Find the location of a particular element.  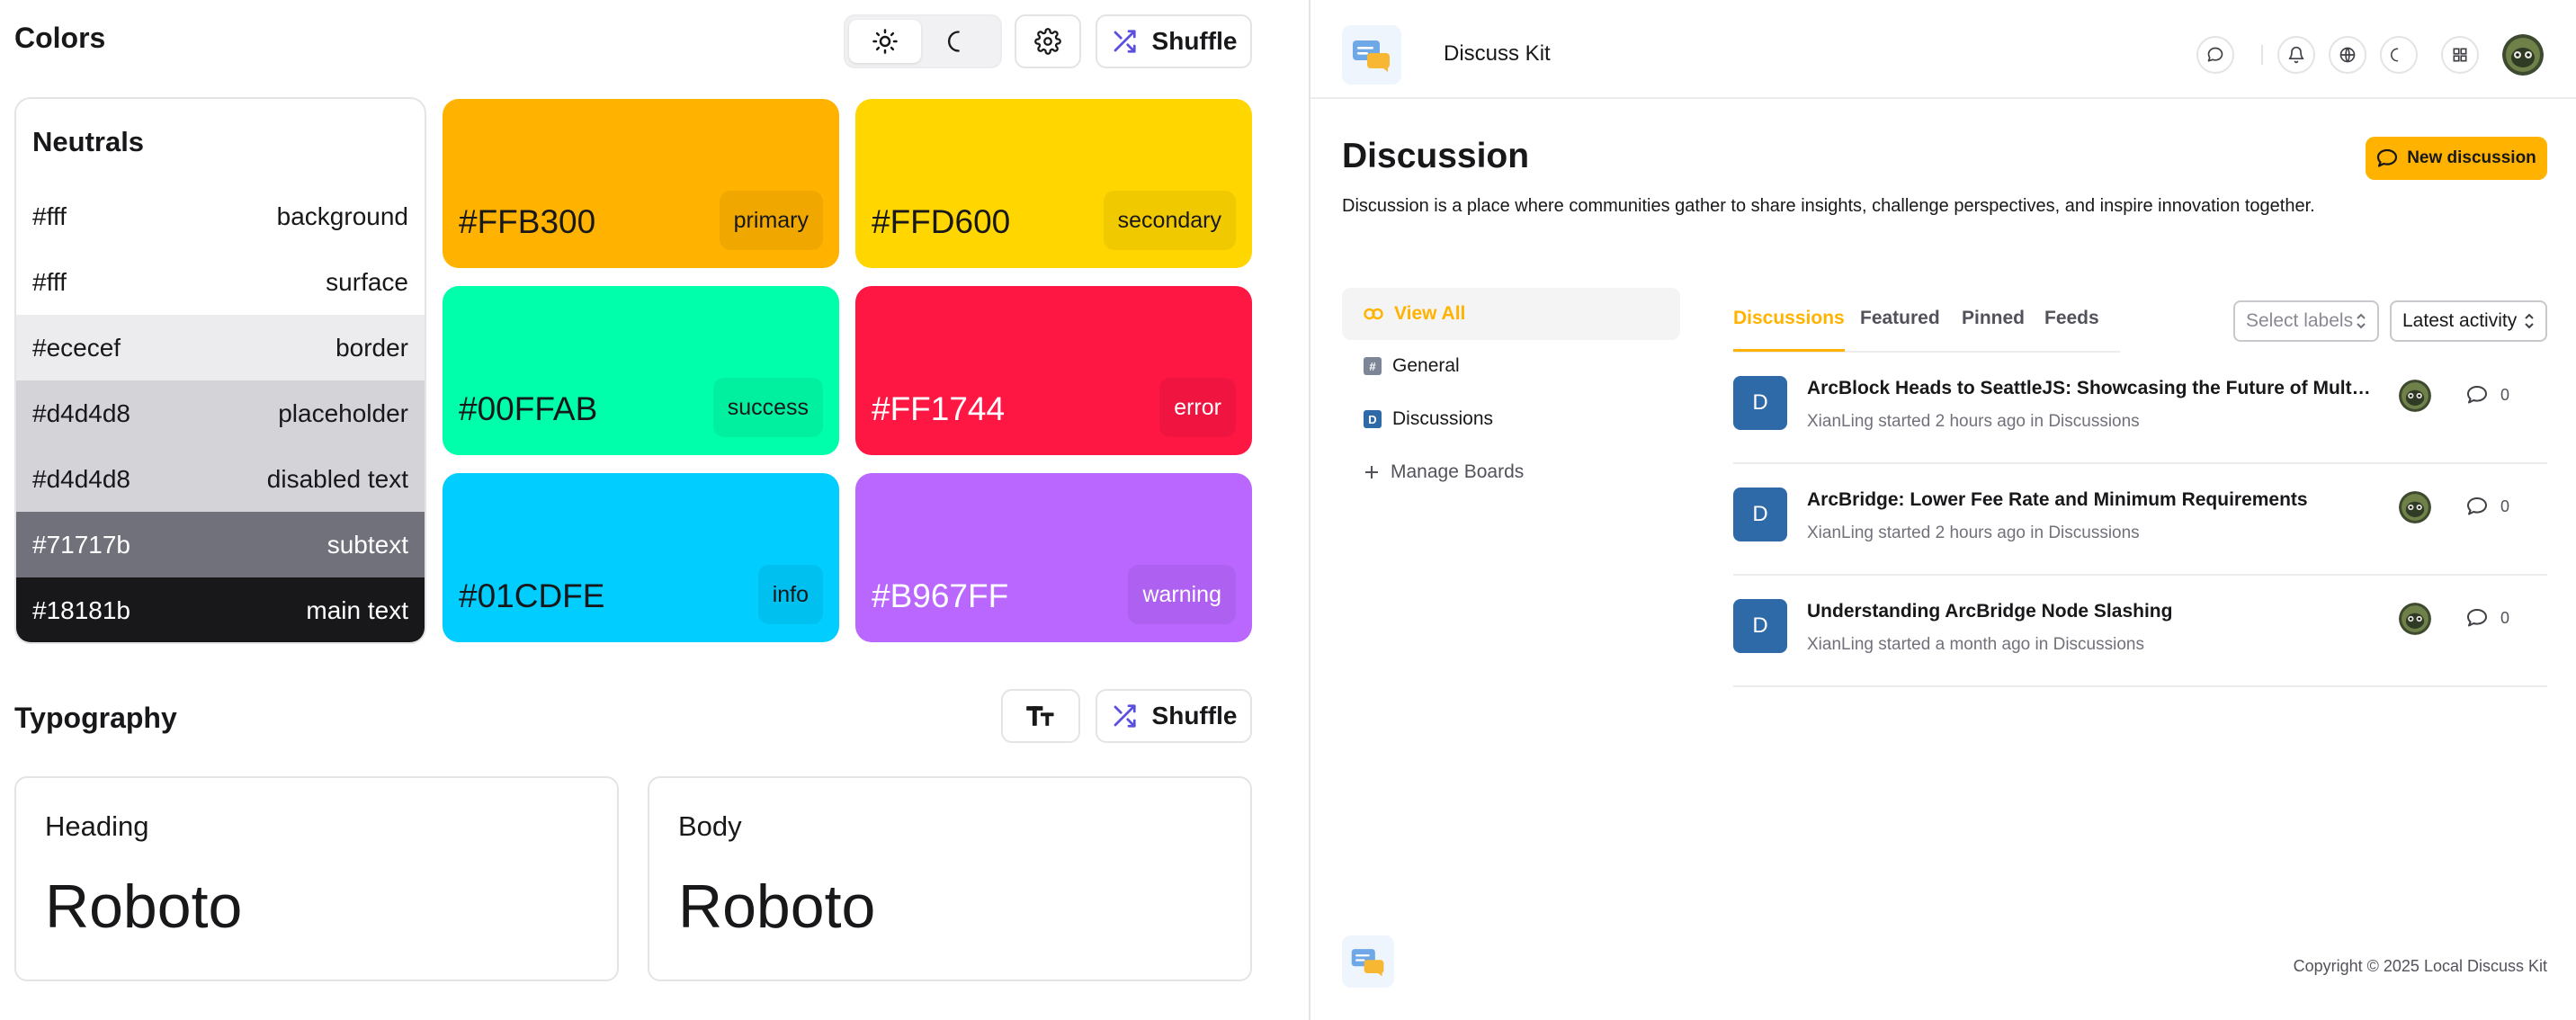

neutral-row: #71717b subtext is located at coordinates (220, 544).